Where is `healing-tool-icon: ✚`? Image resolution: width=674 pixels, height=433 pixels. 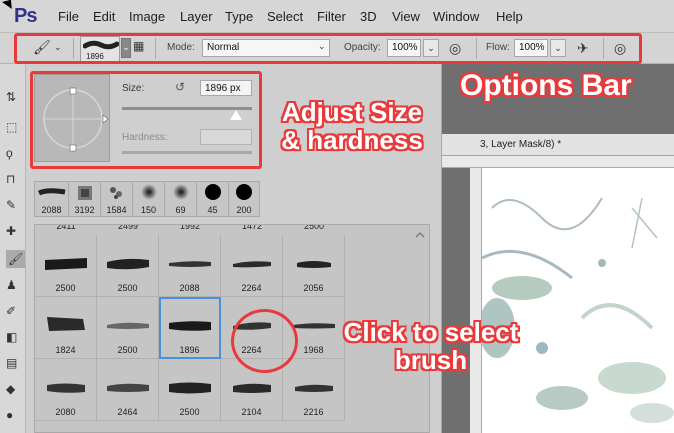 healing-tool-icon: ✚ is located at coordinates (11, 231).